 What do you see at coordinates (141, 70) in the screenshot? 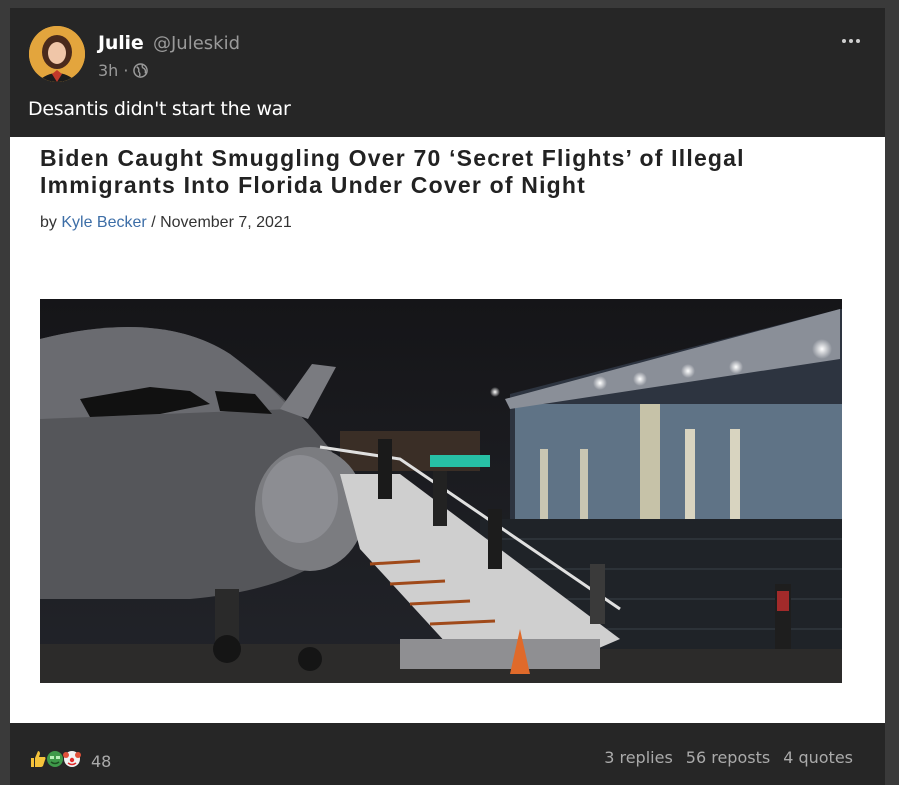
I see `globe-icon` at bounding box center [141, 70].